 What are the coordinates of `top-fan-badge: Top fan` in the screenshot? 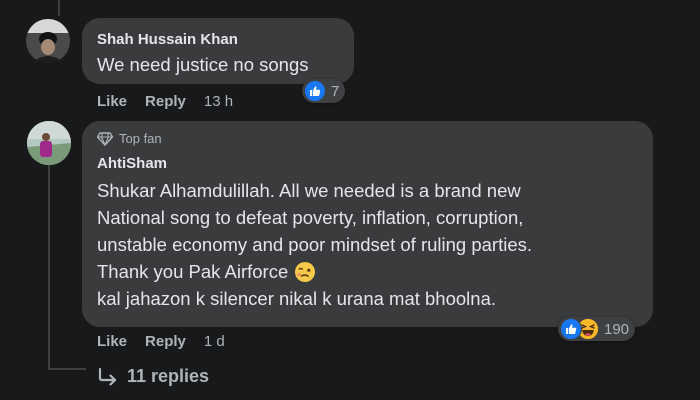 It's located at (129, 138).